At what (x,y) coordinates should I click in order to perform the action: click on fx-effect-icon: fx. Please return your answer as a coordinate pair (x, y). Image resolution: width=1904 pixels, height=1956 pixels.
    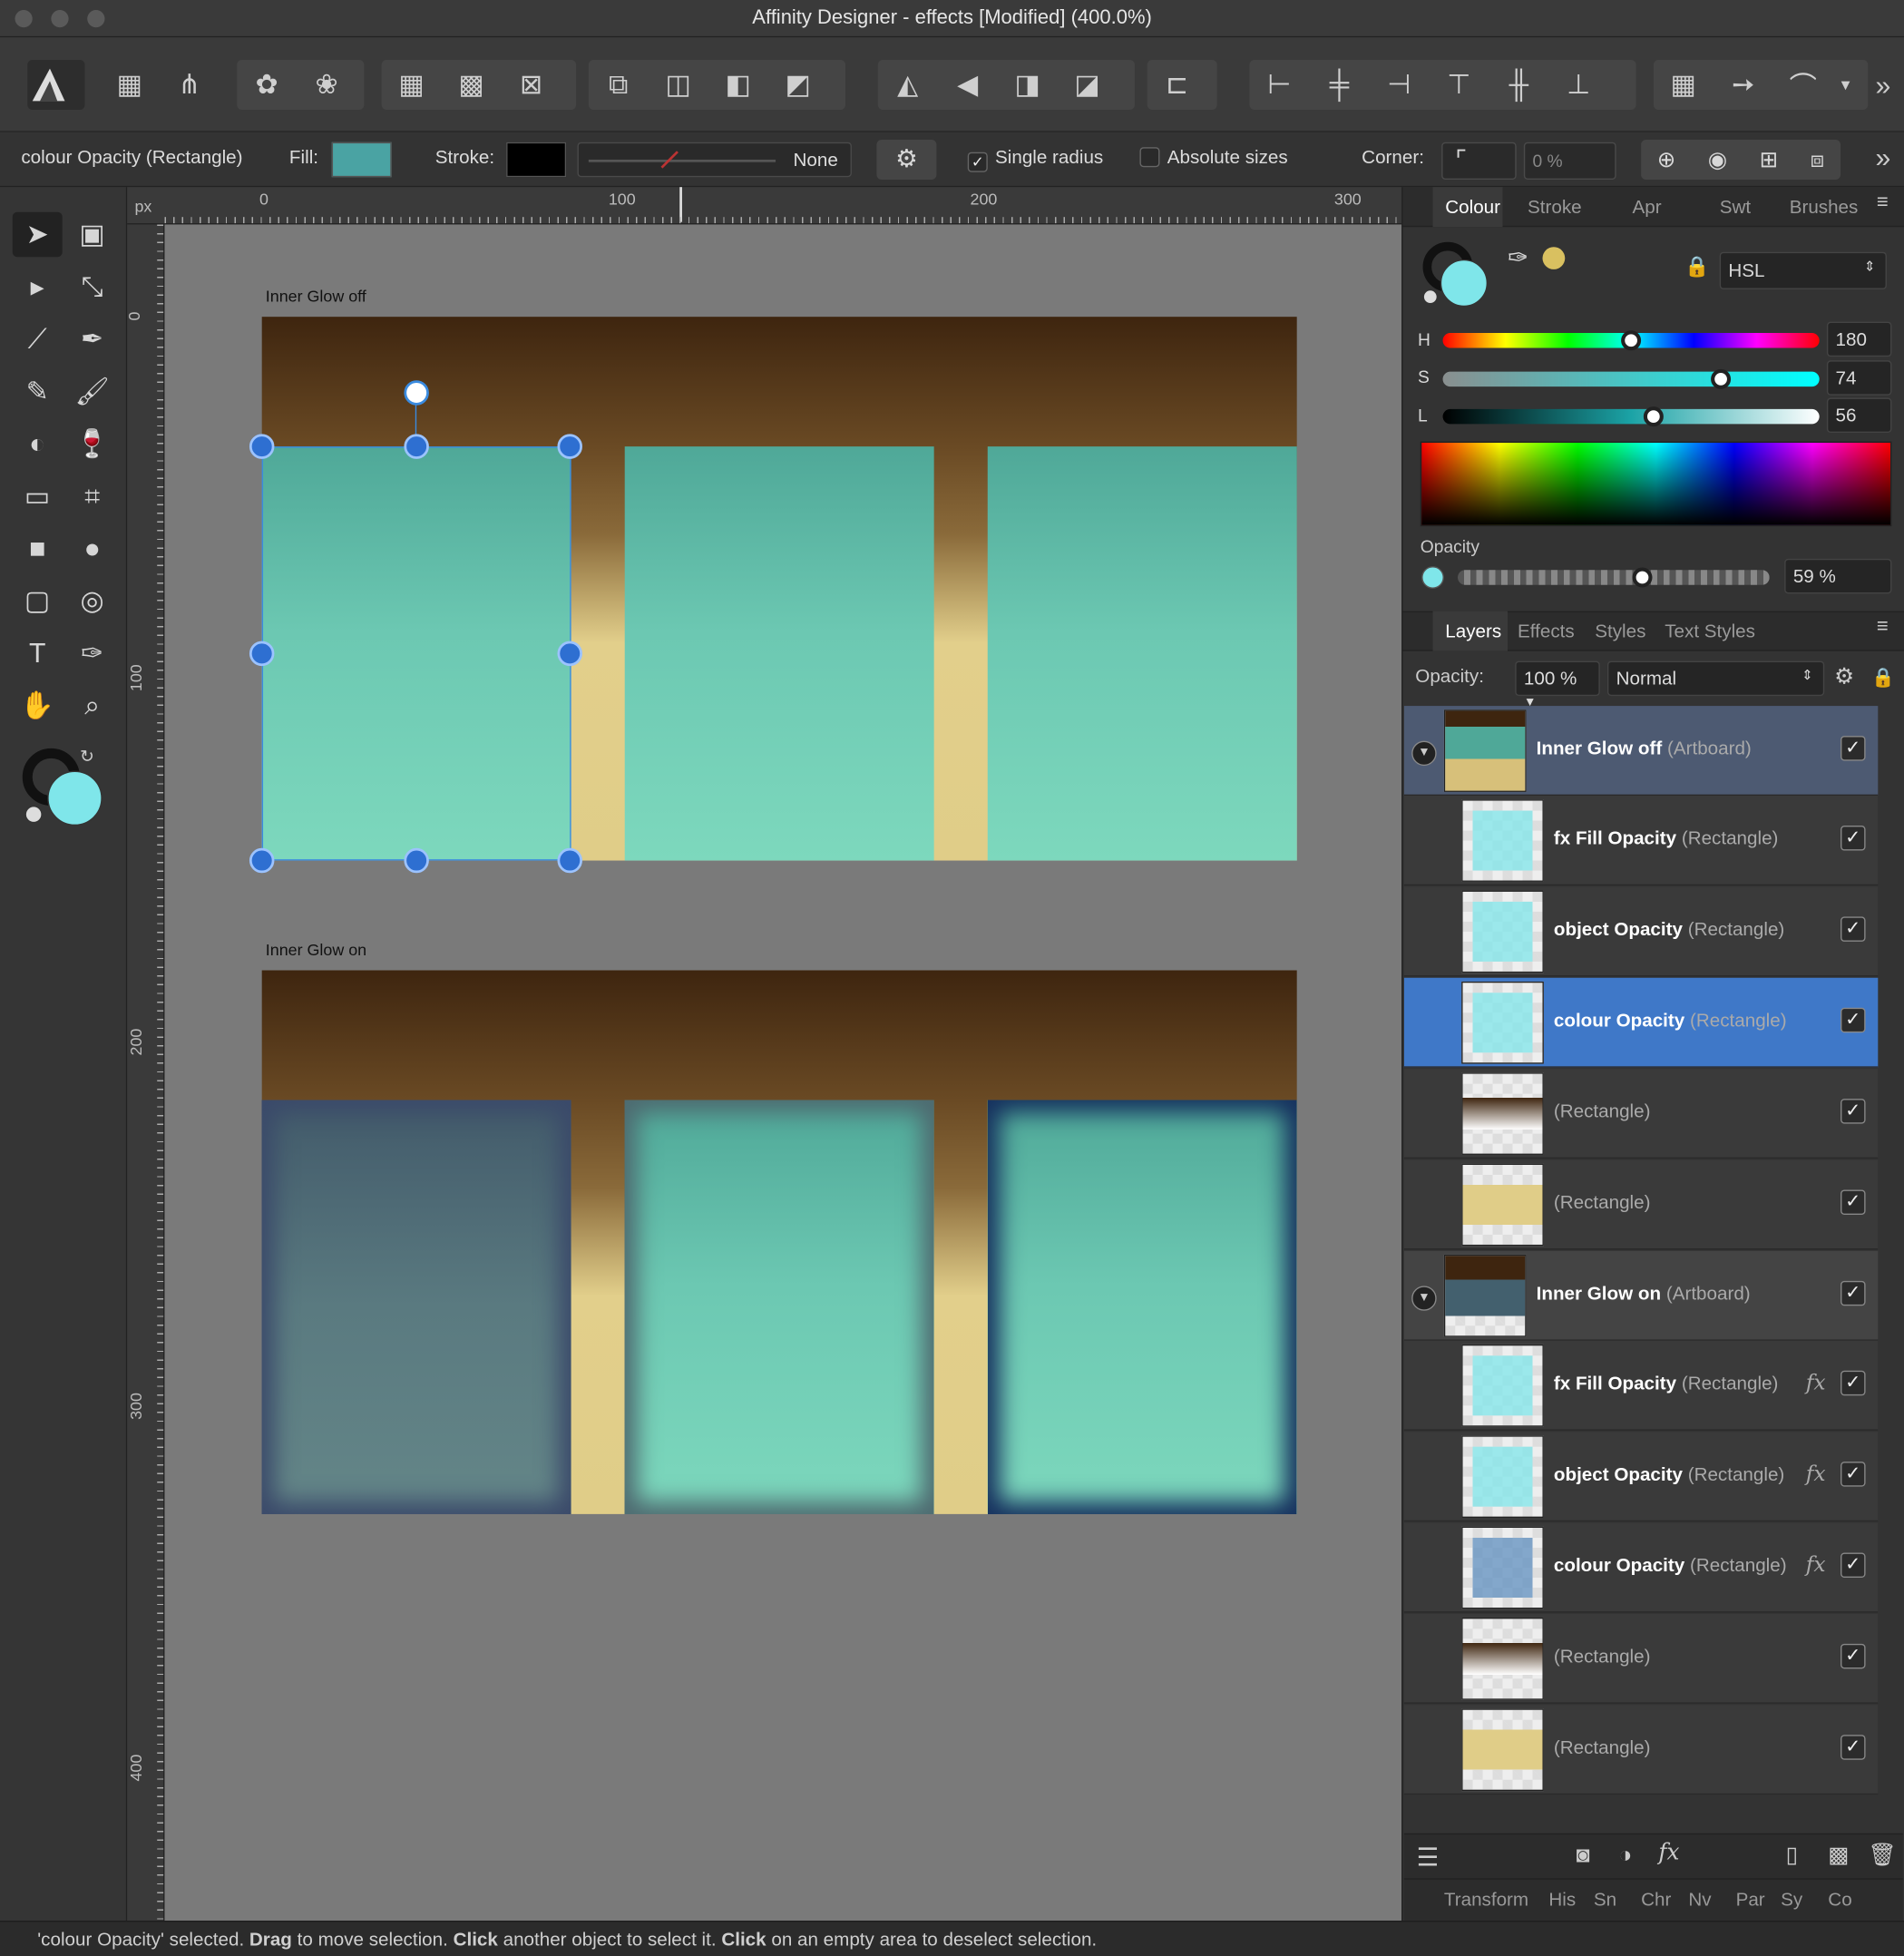
    Looking at the image, I should click on (1816, 1474).